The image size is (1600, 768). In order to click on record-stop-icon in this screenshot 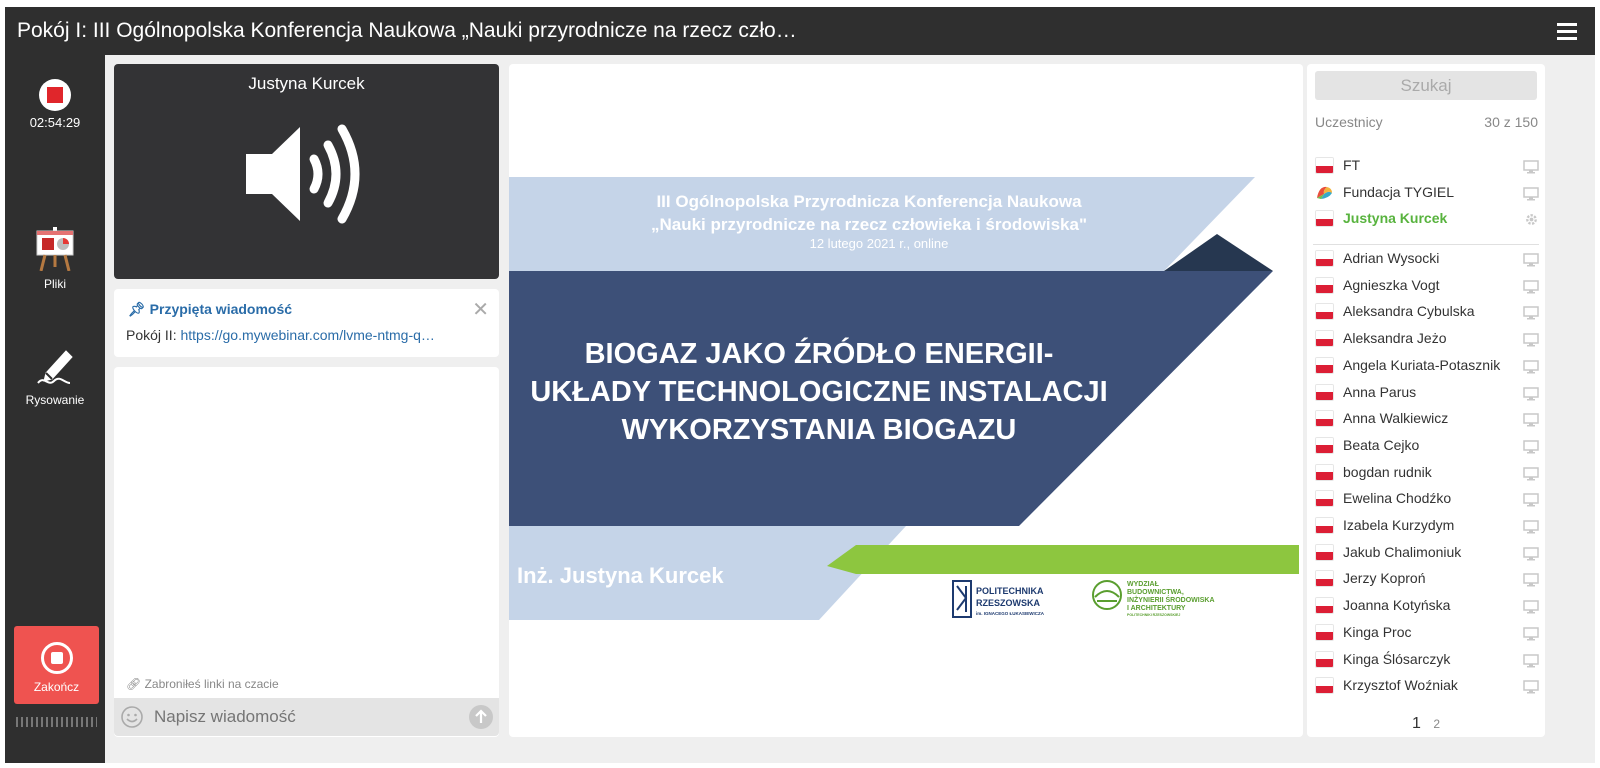, I will do `click(55, 95)`.